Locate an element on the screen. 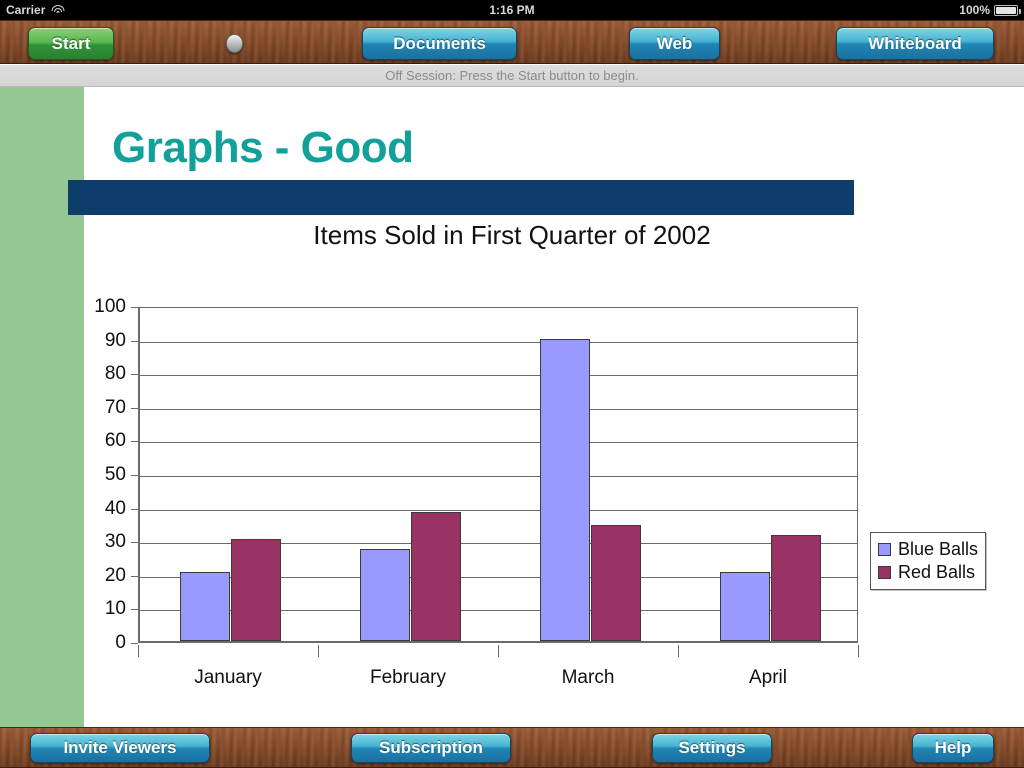 The height and width of the screenshot is (768, 1024). ios-status-bar: Carrier 1:16 PM 100% is located at coordinates (512, 10).